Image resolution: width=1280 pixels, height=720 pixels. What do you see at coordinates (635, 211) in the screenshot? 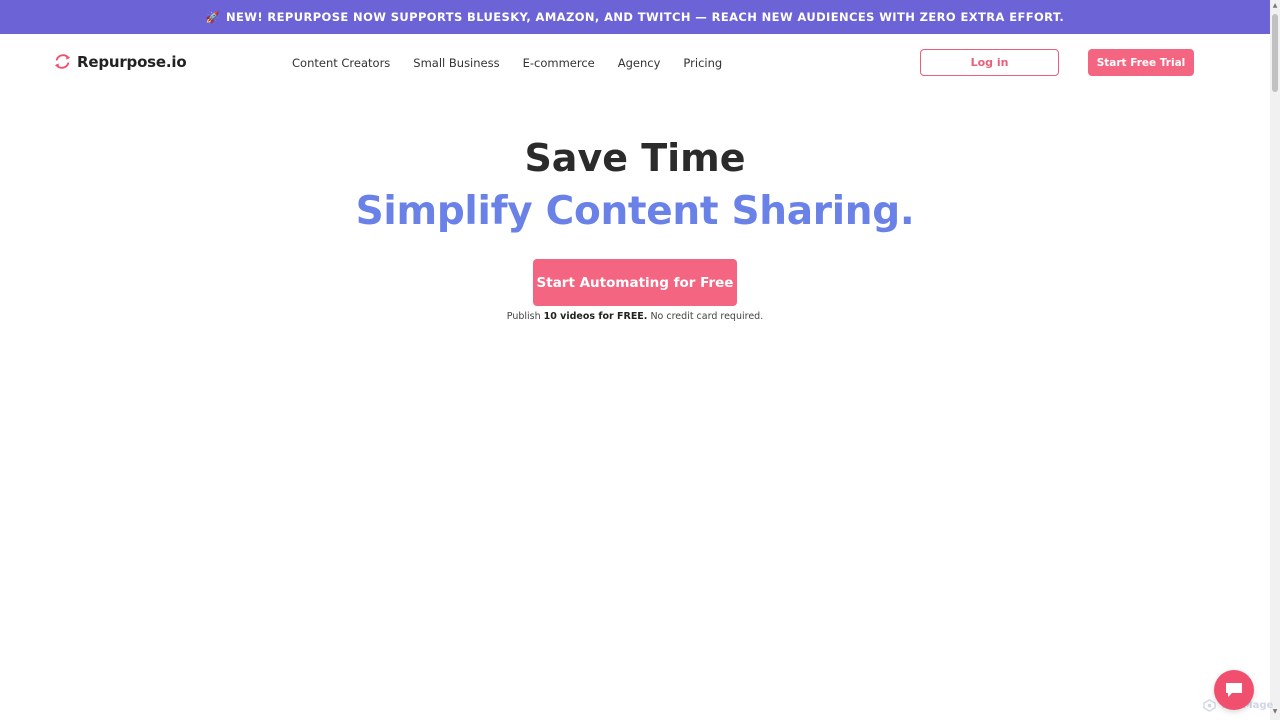
I see `hero-subtitle: Simplify Content Sharing.` at bounding box center [635, 211].